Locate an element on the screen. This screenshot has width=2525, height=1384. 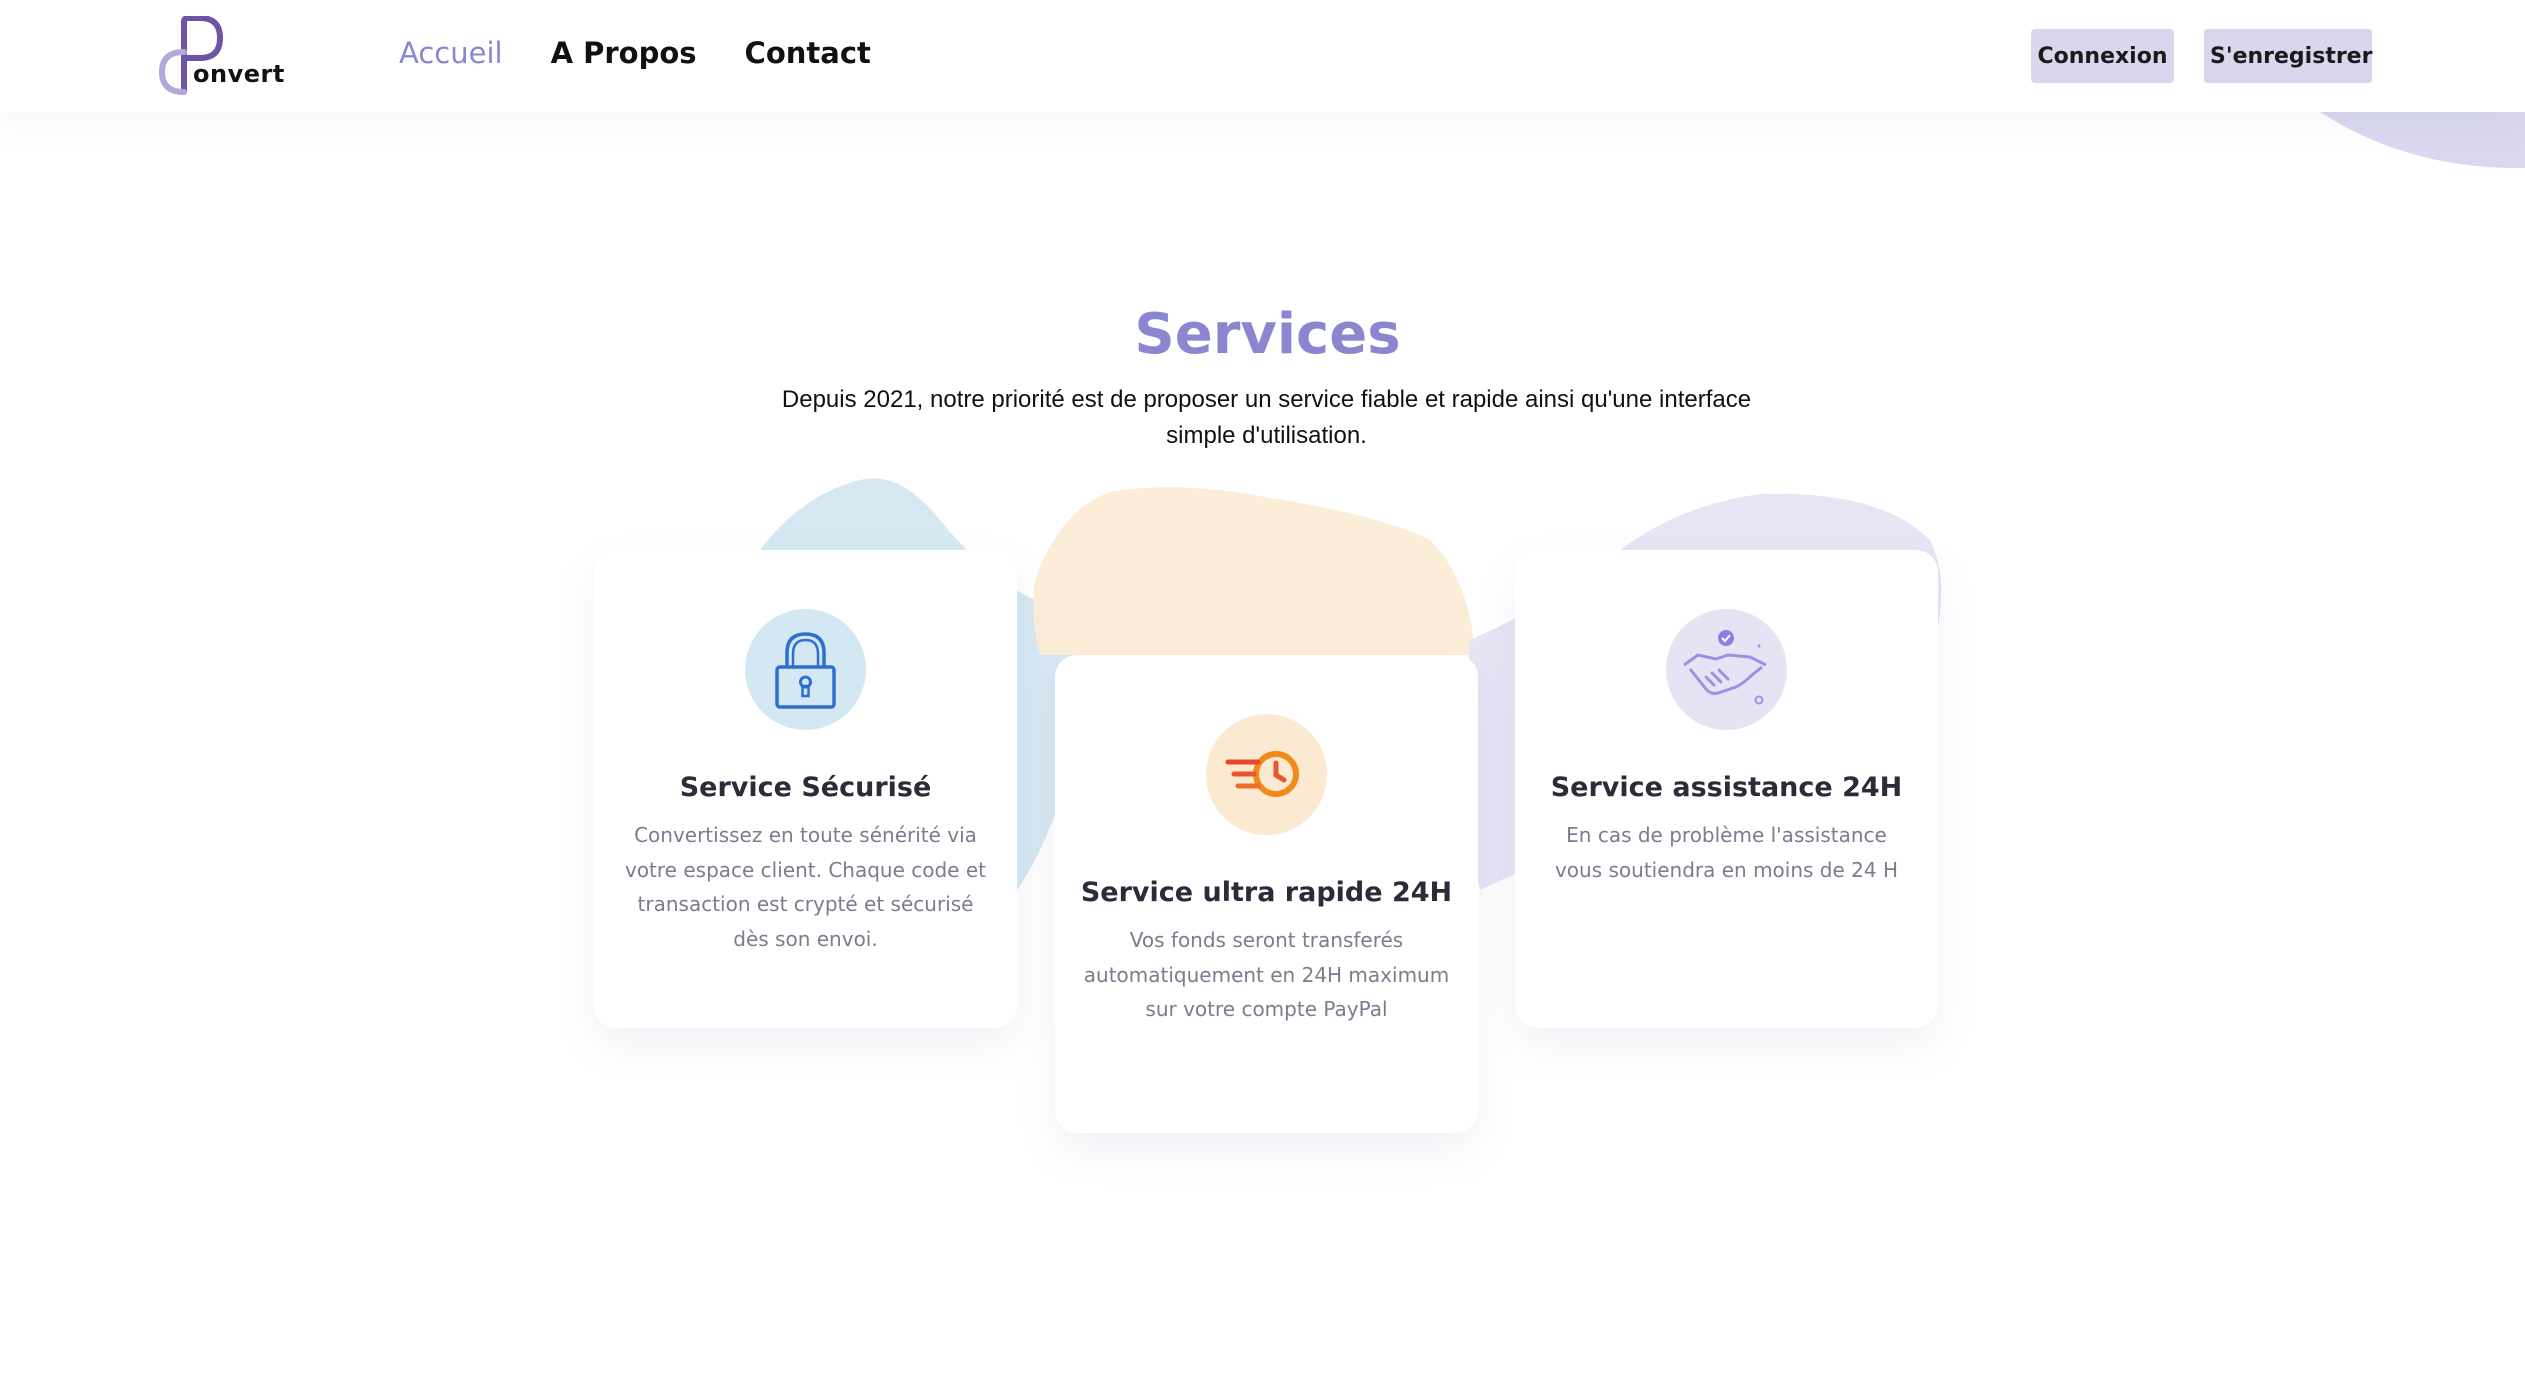
logo: onvert is located at coordinates (221, 56).